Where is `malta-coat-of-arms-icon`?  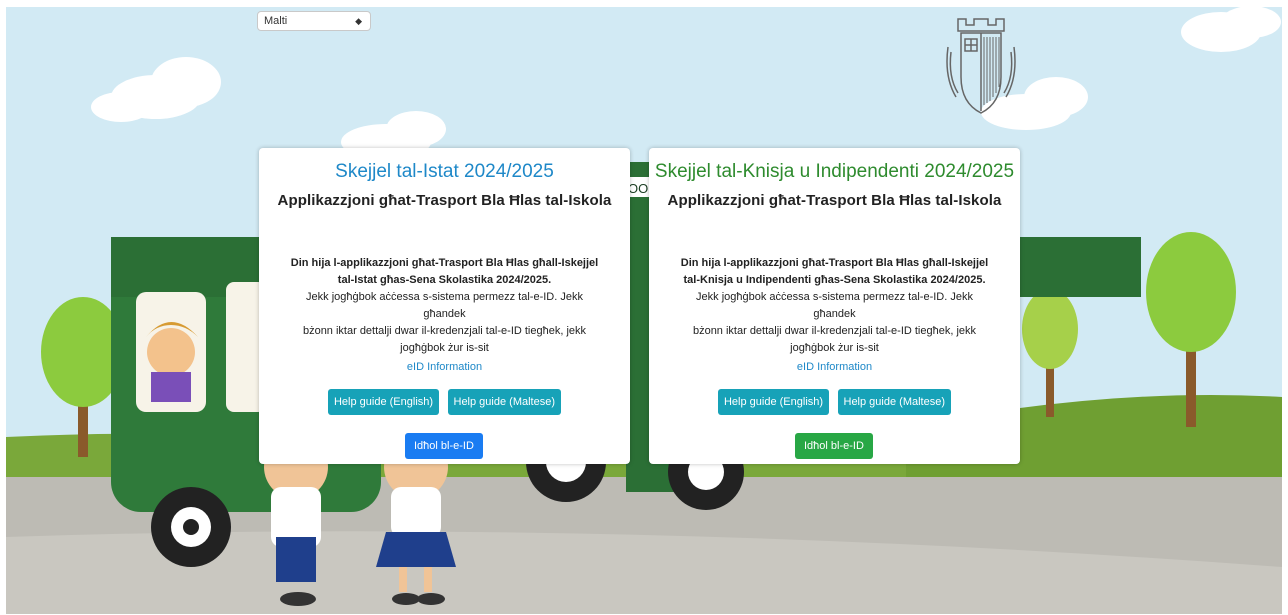
malta-coat-of-arms-icon is located at coordinates (981, 67).